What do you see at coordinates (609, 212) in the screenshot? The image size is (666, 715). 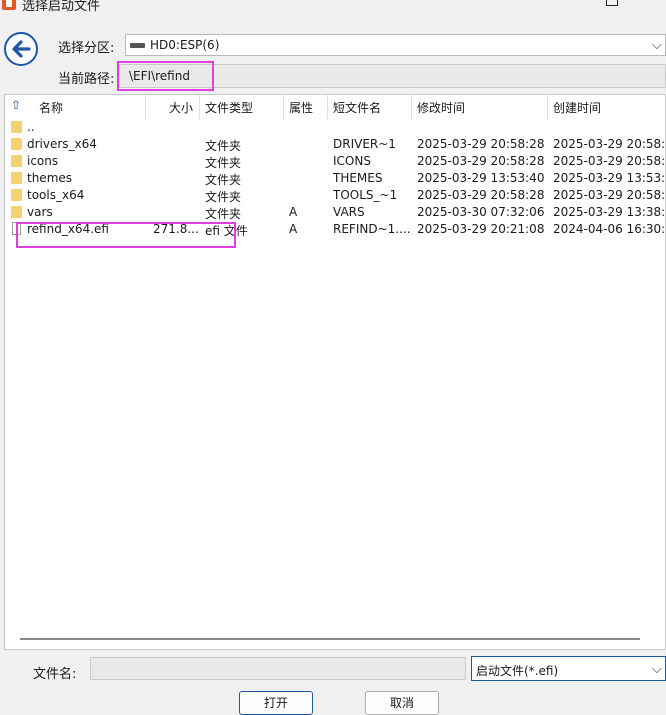 I see `item-created: 2025-03-29 13:38:02` at bounding box center [609, 212].